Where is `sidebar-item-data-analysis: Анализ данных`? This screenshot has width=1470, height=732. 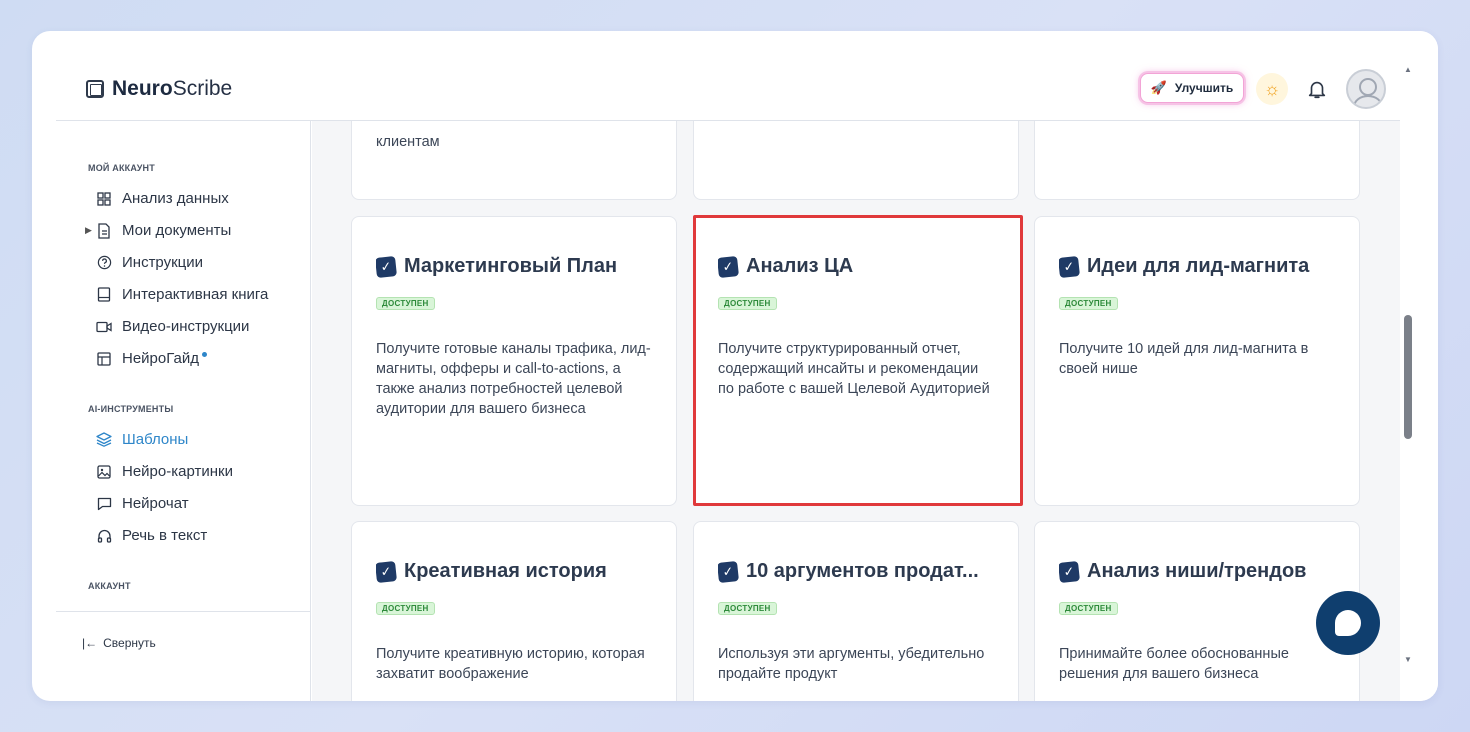 sidebar-item-data-analysis: Анализ данных is located at coordinates (162, 198).